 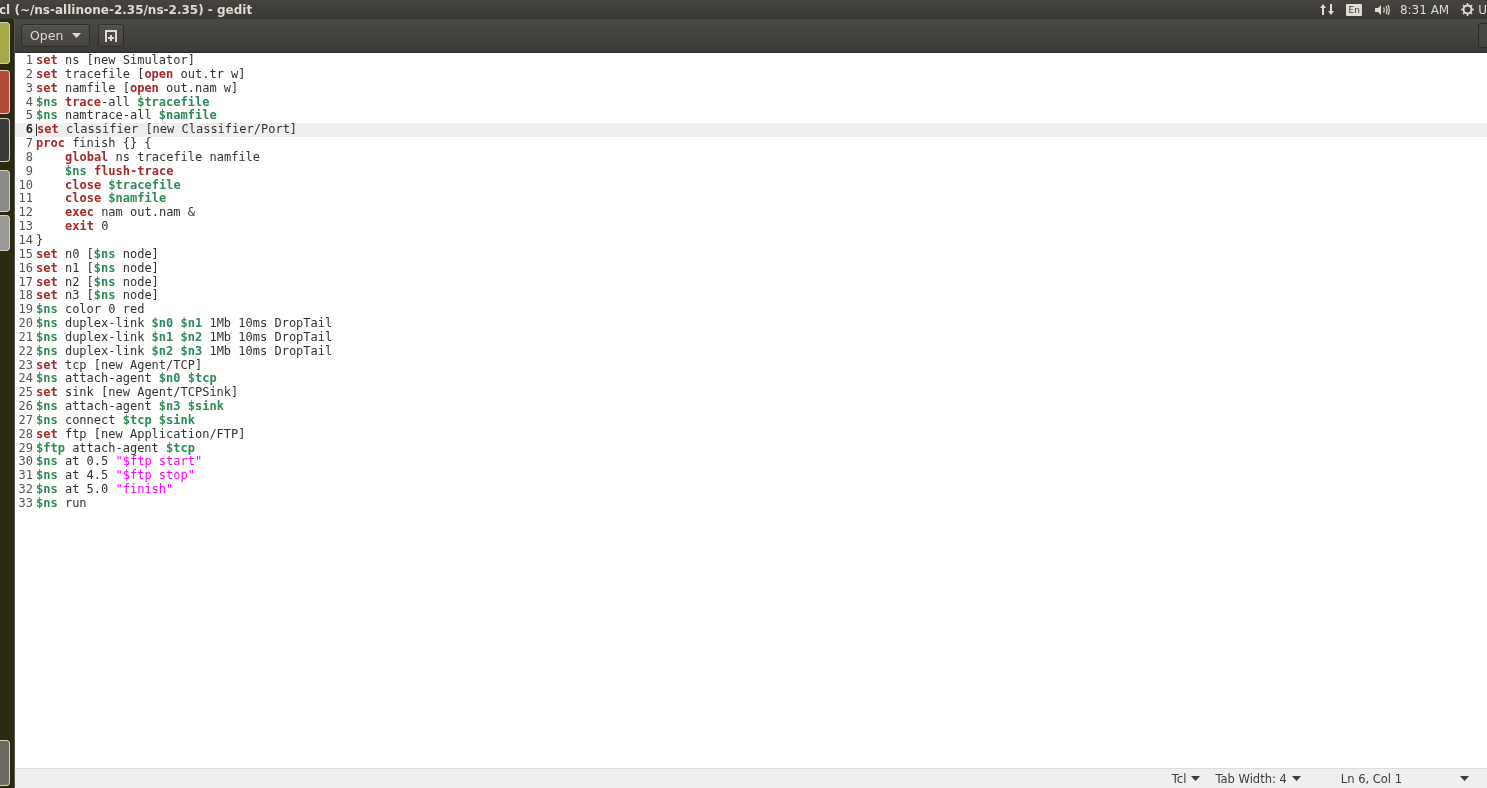 What do you see at coordinates (29, 171) in the screenshot?
I see `line-number: 9` at bounding box center [29, 171].